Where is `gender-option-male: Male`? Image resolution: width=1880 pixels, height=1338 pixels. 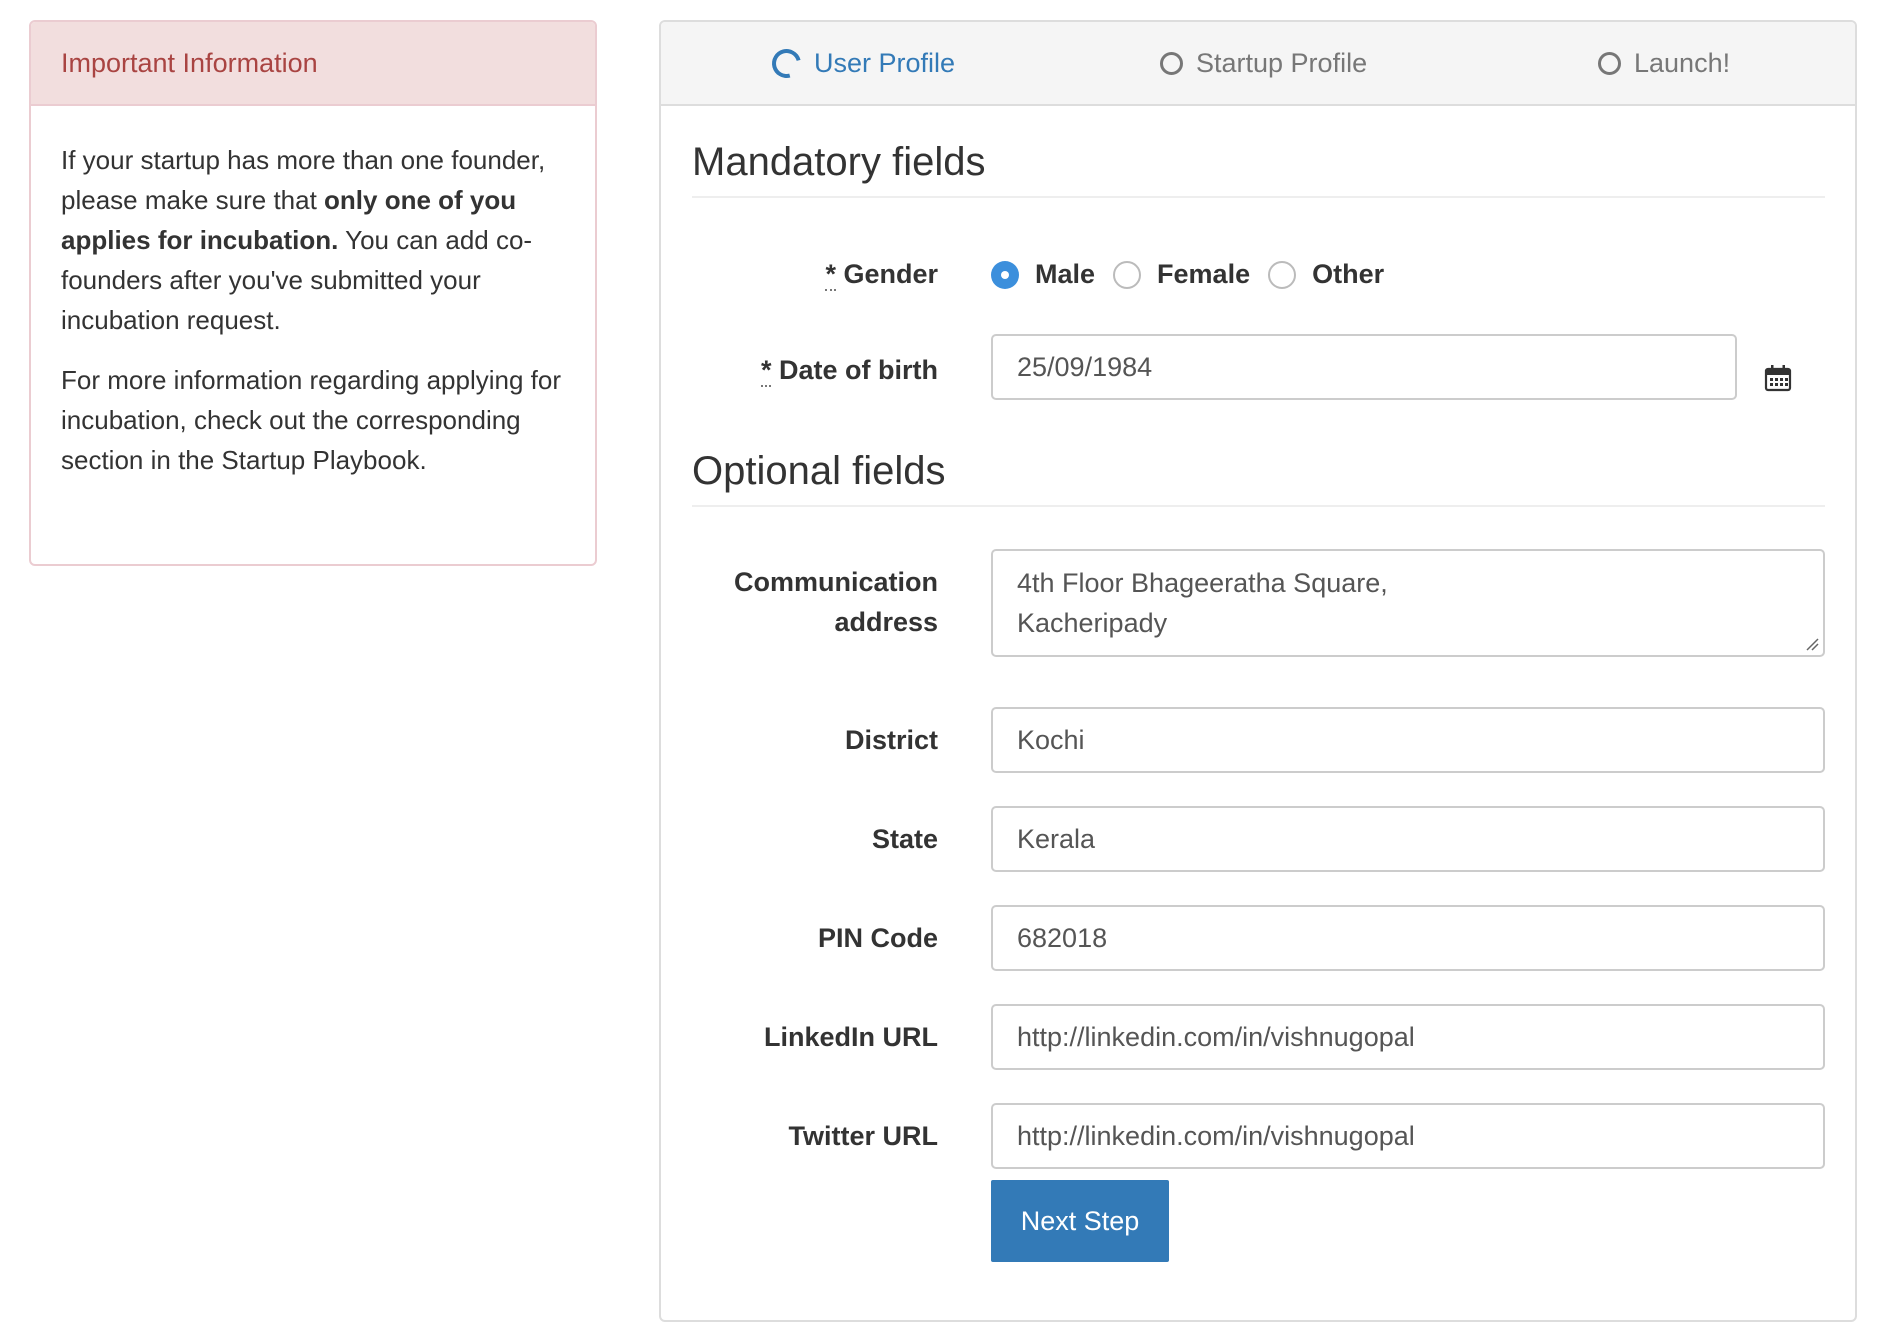 gender-option-male: Male is located at coordinates (1043, 274).